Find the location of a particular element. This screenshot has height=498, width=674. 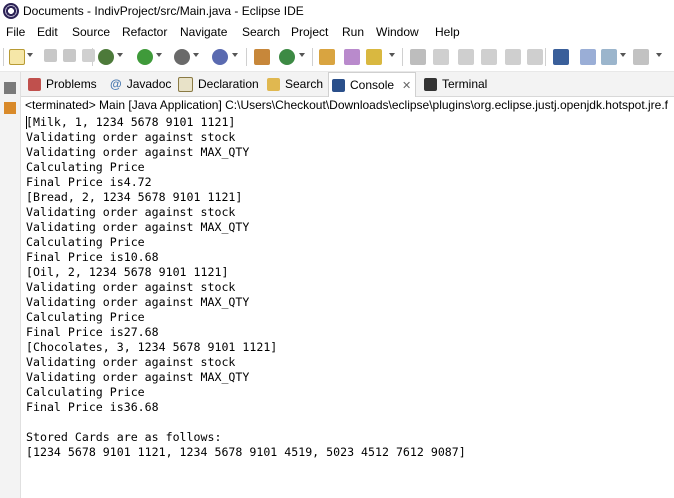

console-line: Final Price is4.72 is located at coordinates (89, 182).